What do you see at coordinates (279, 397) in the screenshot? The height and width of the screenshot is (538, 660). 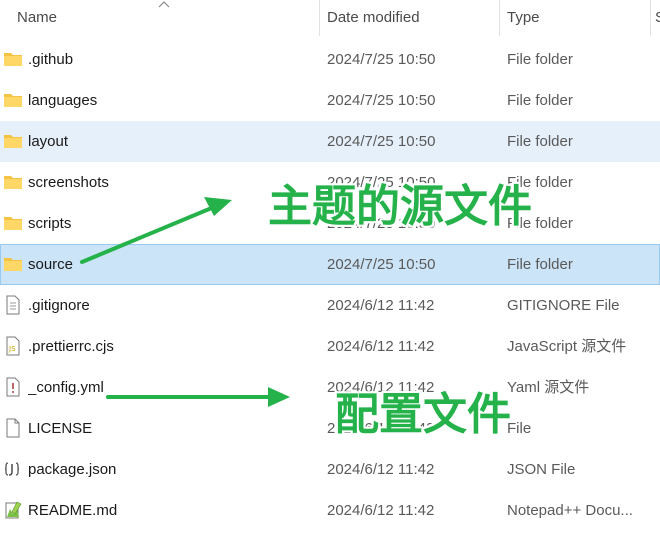 I see `arrowhead-config` at bounding box center [279, 397].